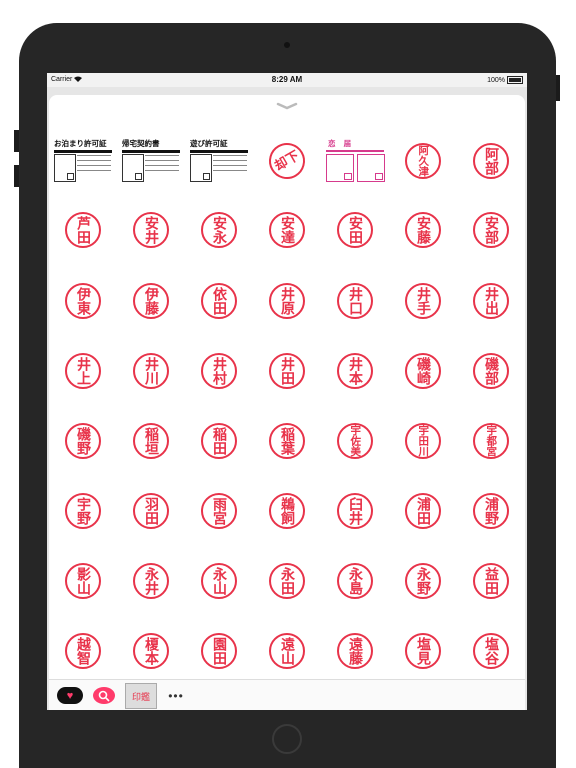 Image resolution: width=576 pixels, height=768 pixels. I want to click on form-title: お泊まり許可証, so click(83, 145).